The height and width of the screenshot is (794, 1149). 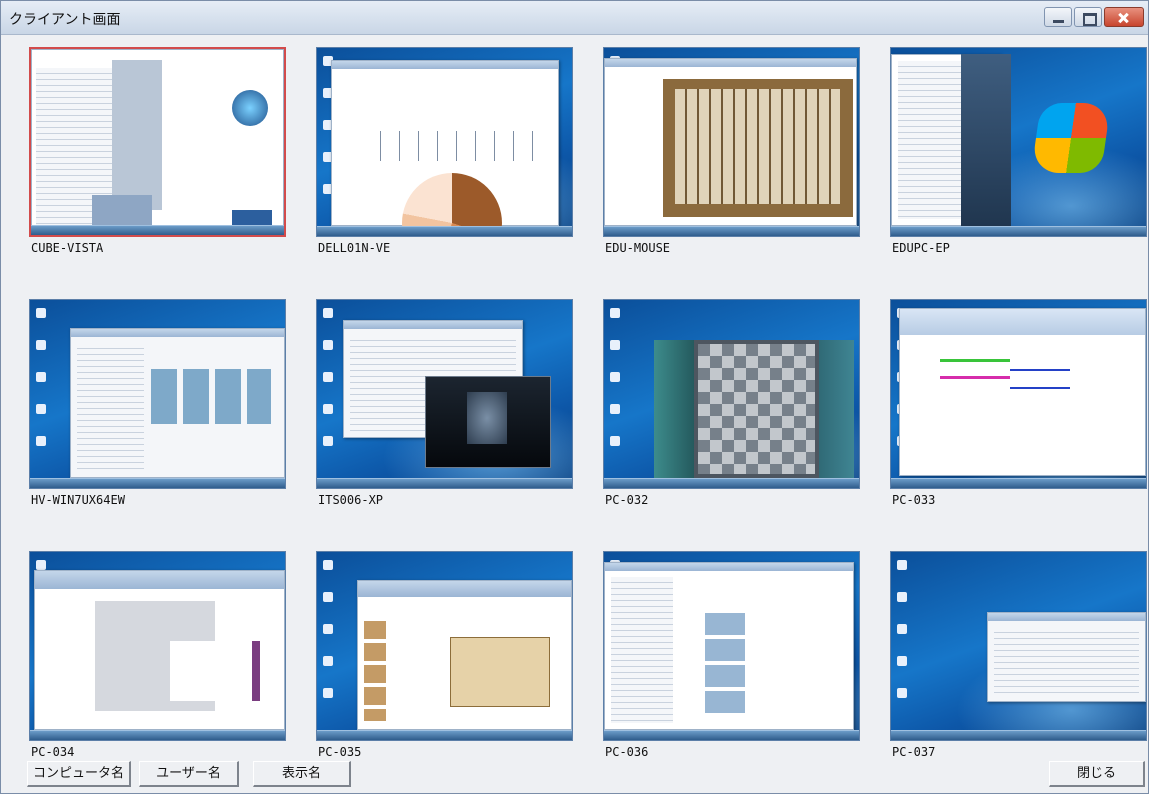 I want to click on client-name-label: EDU-MOUSE, so click(x=638, y=248).